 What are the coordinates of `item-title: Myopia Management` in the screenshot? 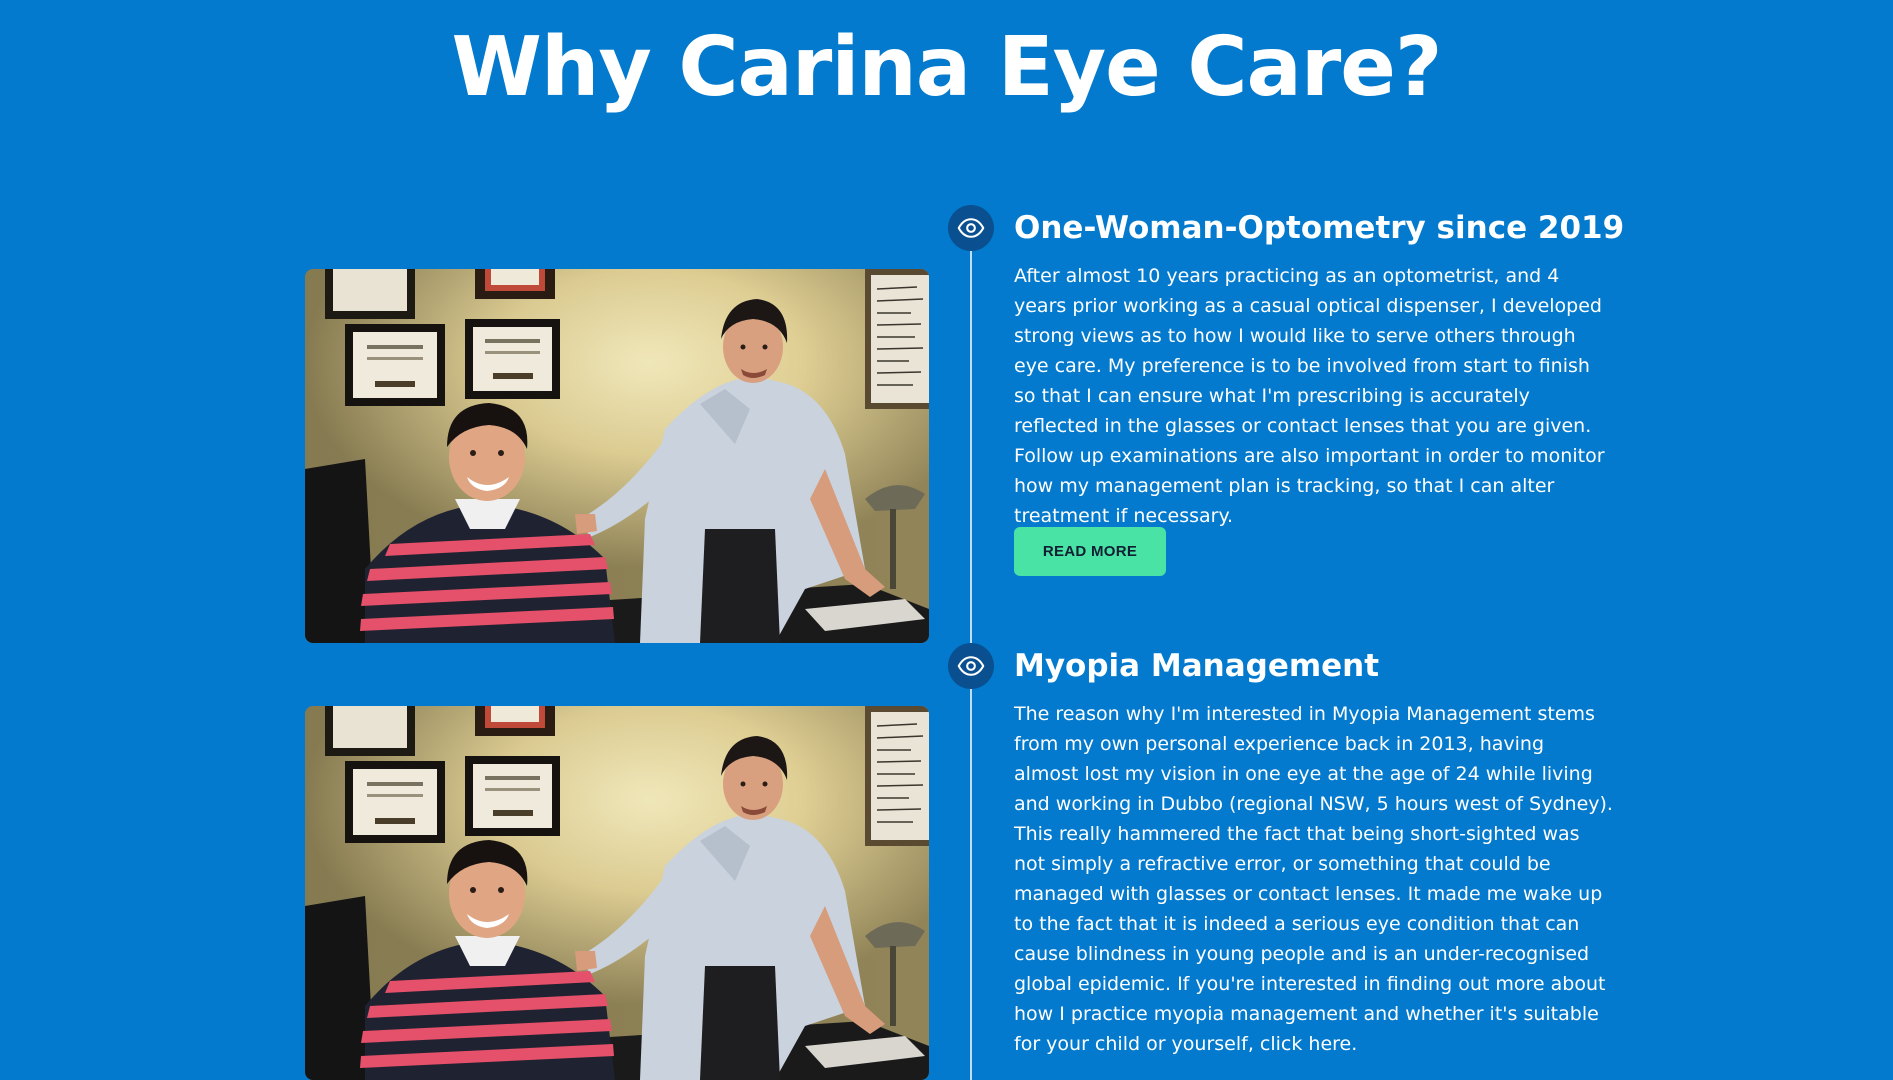 It's located at (1197, 666).